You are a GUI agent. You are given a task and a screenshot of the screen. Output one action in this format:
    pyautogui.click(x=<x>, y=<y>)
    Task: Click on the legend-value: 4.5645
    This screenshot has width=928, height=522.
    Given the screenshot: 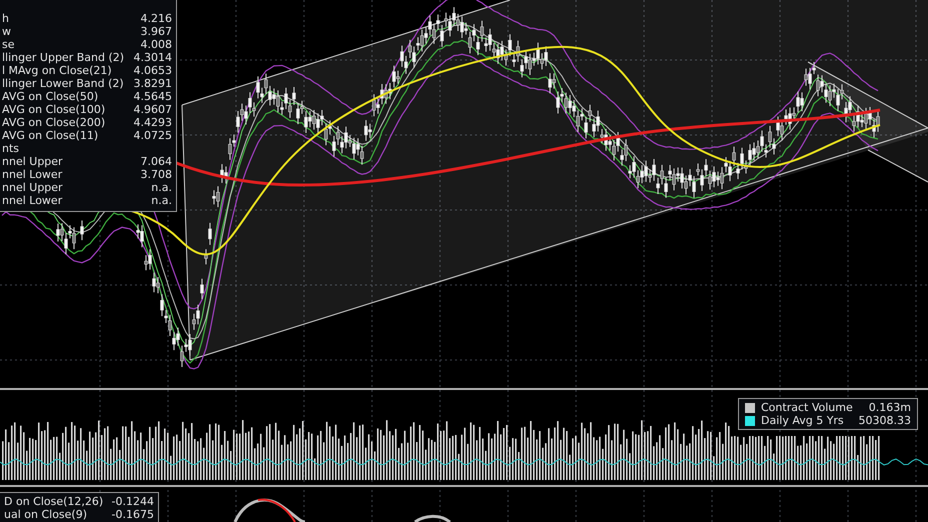 What is the action you would take?
    pyautogui.click(x=153, y=96)
    